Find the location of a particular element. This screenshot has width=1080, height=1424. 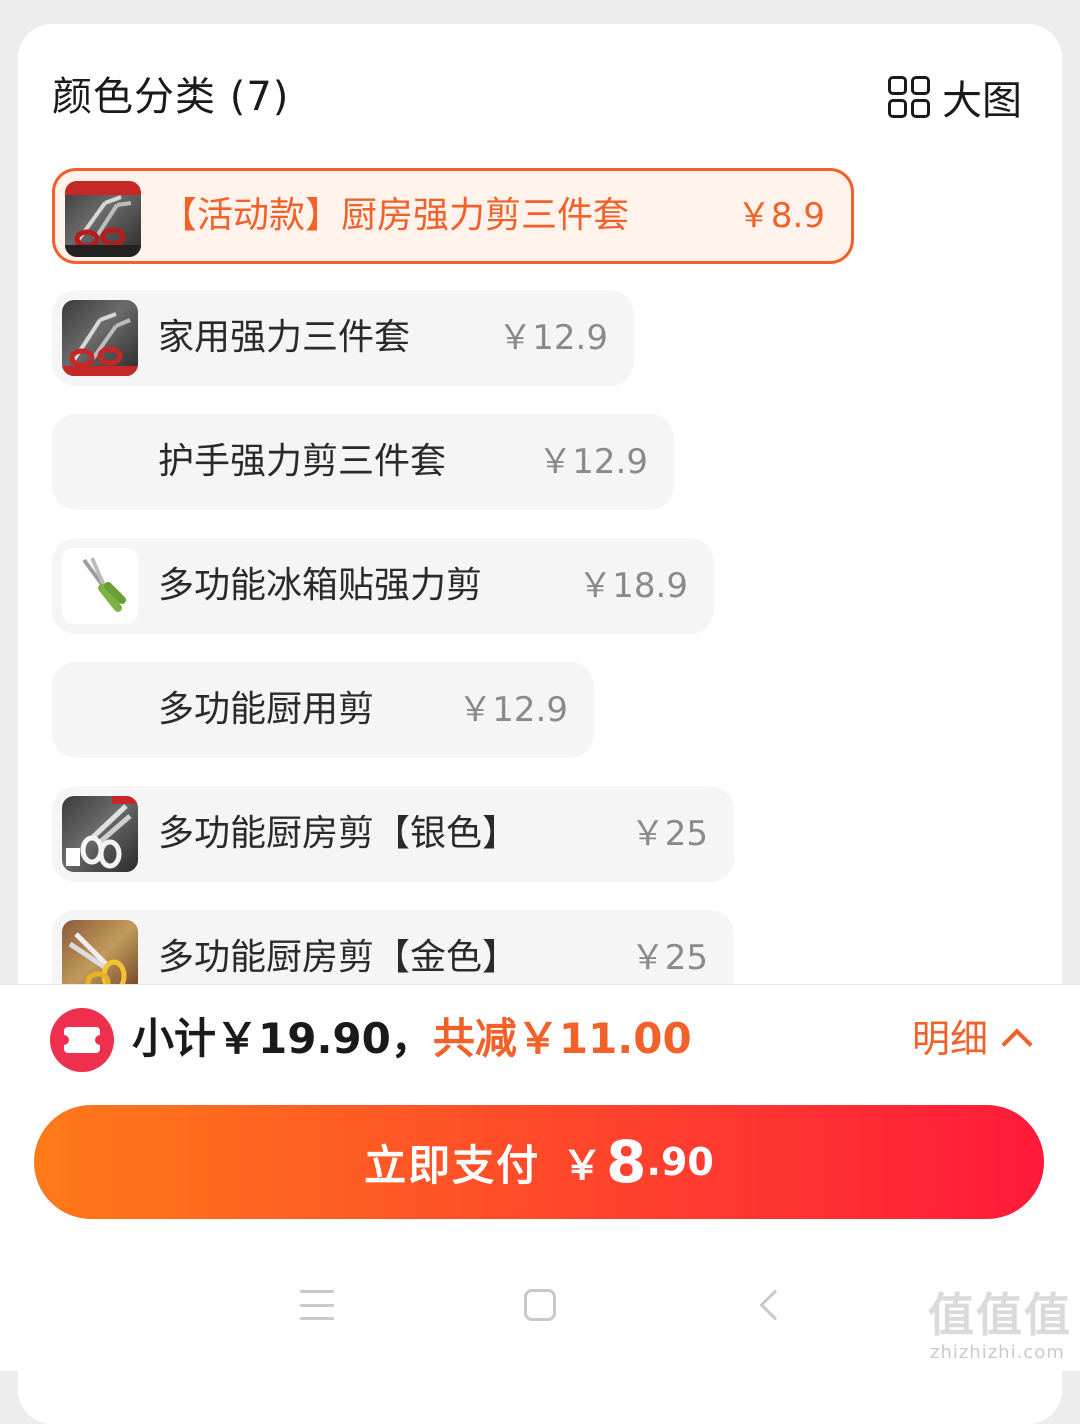

variant-option-activity-set: 【活动款】厨房强力剪三件套 ￥8.9 is located at coordinates (453, 216).